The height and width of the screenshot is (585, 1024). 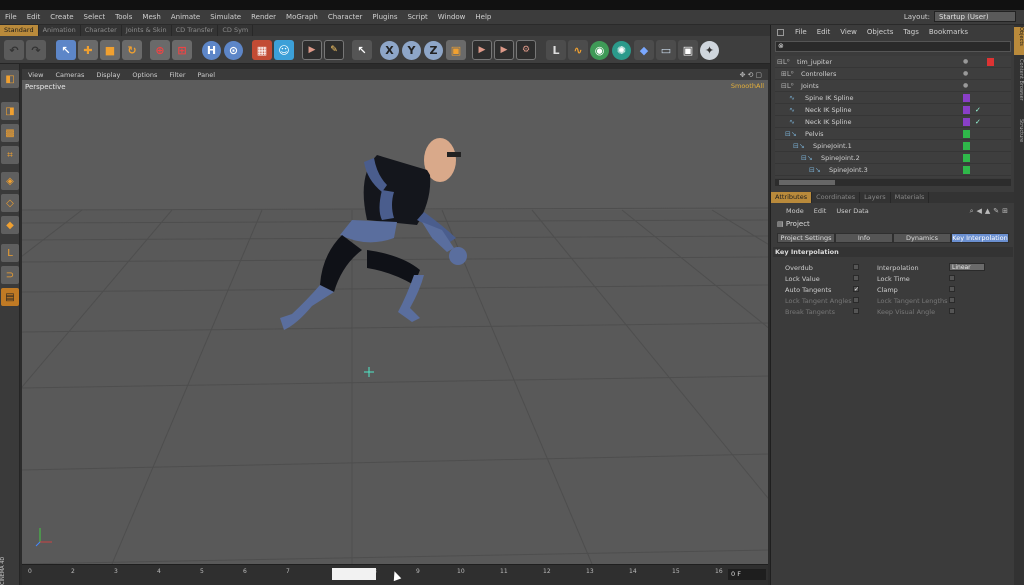 What do you see at coordinates (10, 297) in the screenshot?
I see `timeline-mode-icon: ▤` at bounding box center [10, 297].